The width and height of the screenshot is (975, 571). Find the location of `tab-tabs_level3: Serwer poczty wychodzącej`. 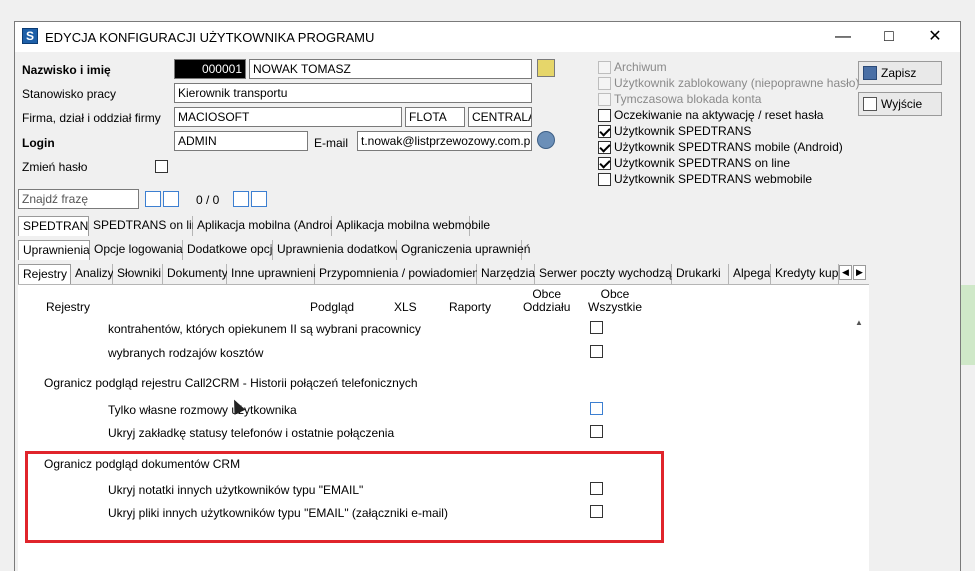

tab-tabs_level3: Serwer poczty wychodzącej is located at coordinates (611, 274).